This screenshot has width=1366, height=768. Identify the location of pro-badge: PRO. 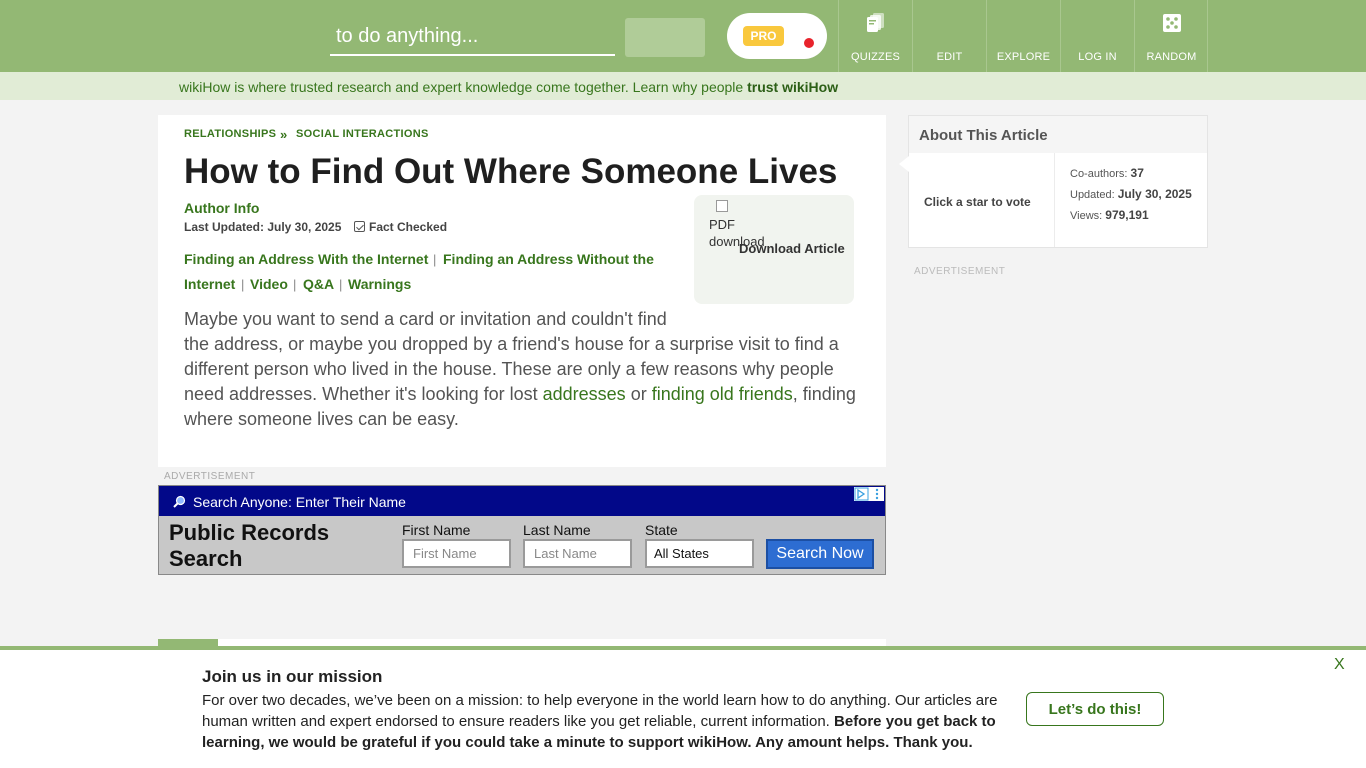
(763, 36).